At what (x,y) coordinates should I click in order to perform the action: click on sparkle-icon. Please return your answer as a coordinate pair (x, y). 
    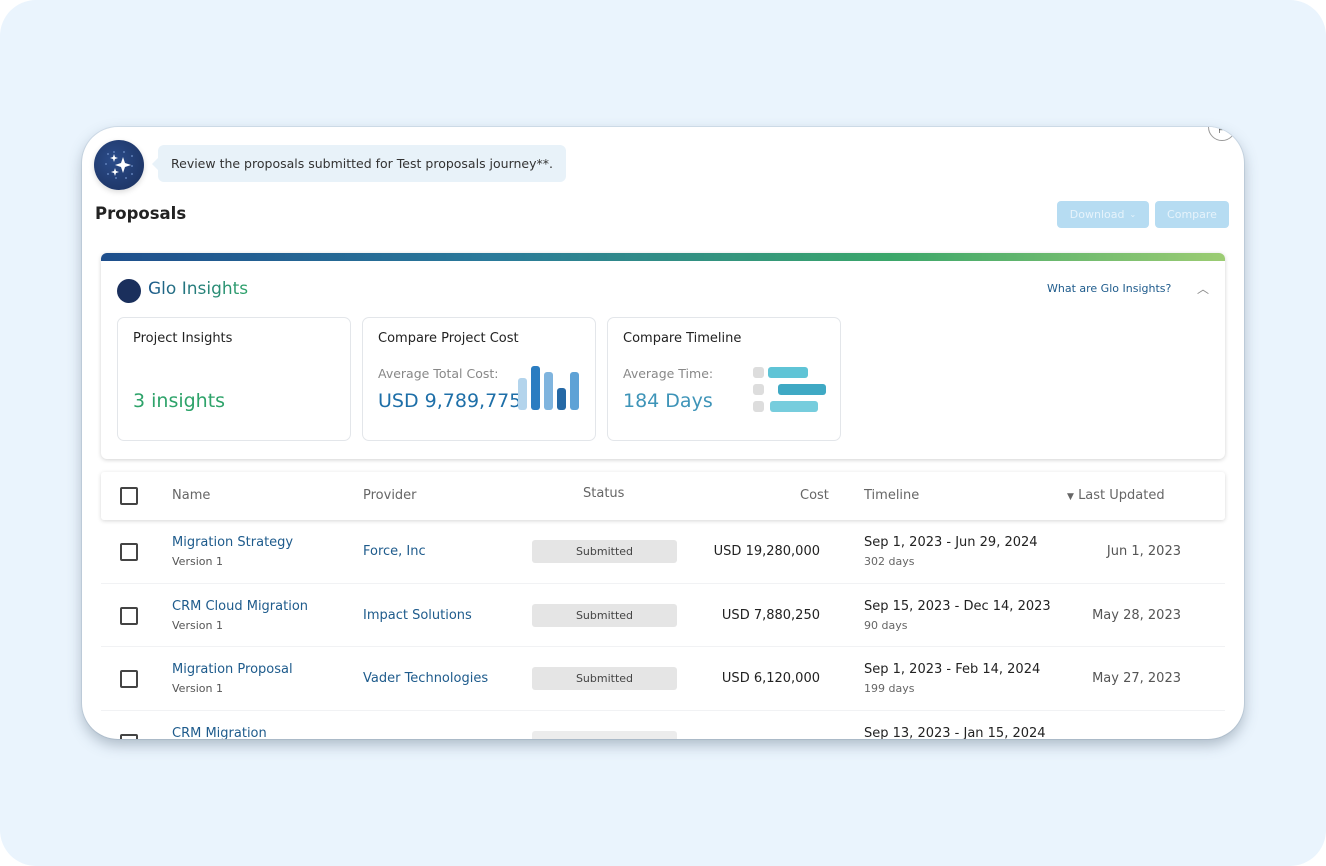
    Looking at the image, I should click on (119, 165).